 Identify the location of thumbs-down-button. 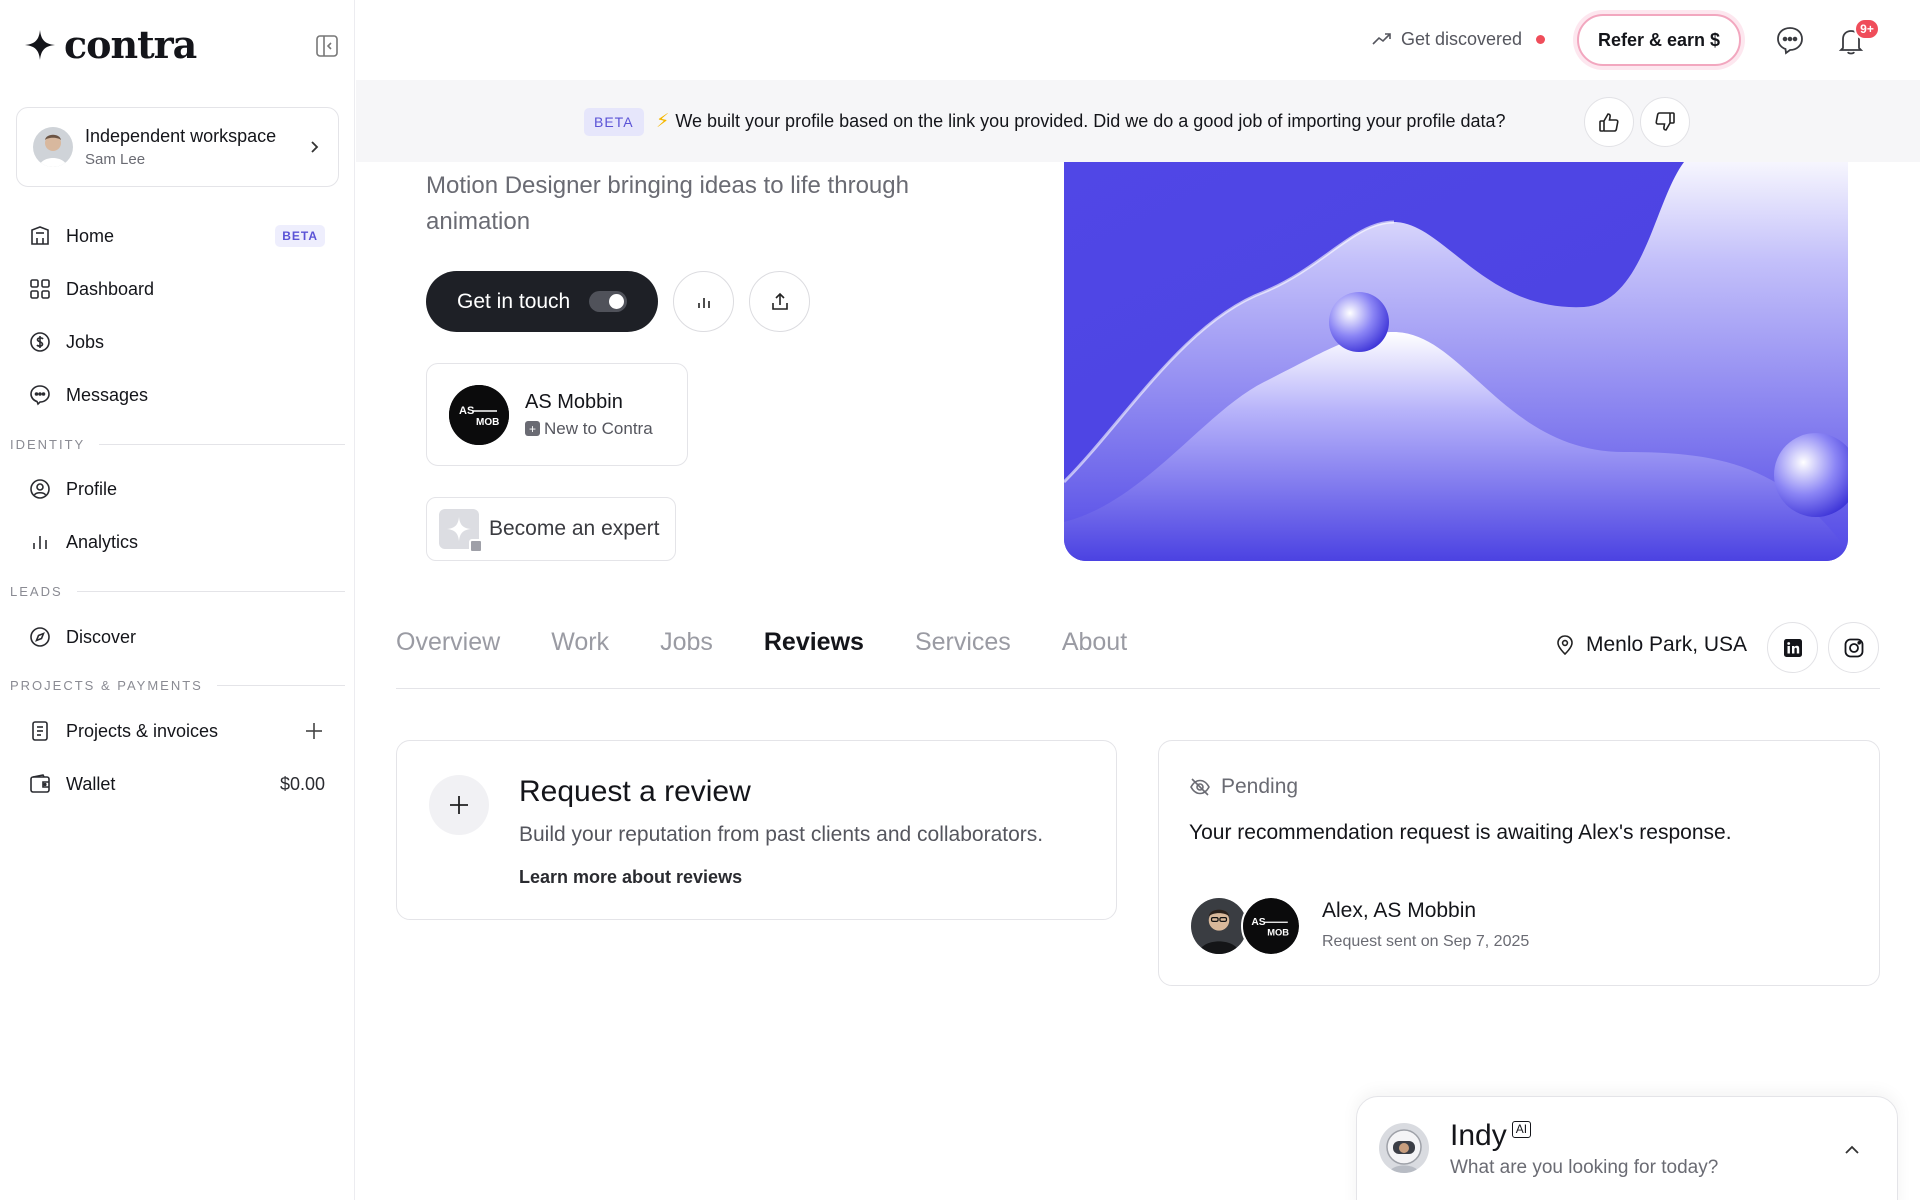
(1665, 122).